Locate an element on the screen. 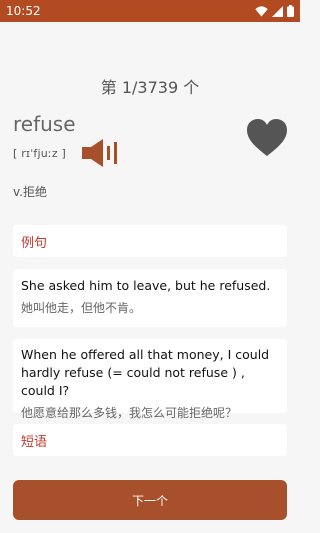 The width and height of the screenshot is (320, 533). example-chinese: 她叫他走，但他不肯。 is located at coordinates (81, 308).